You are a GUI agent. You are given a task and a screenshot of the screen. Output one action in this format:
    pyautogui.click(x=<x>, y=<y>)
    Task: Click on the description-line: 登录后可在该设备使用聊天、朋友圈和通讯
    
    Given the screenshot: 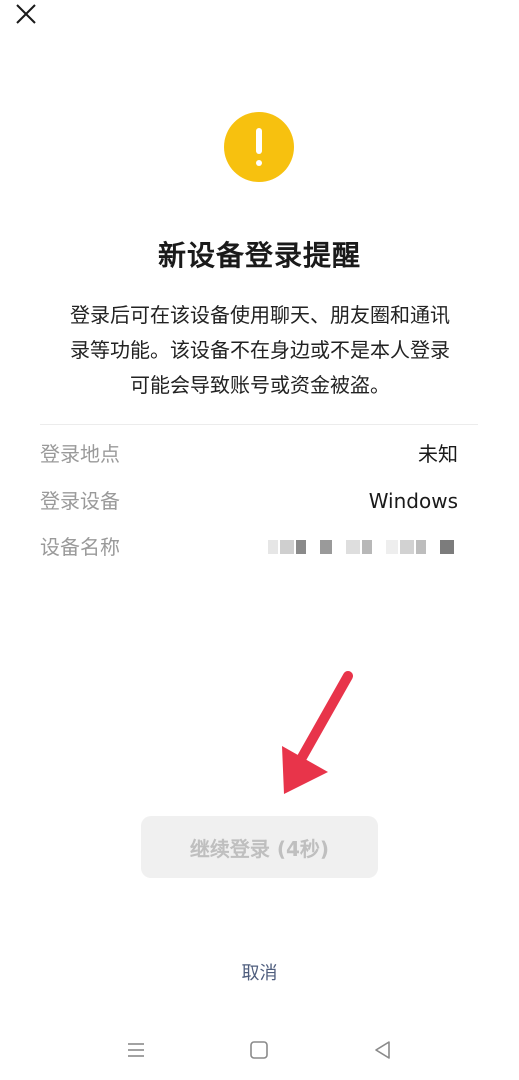 What is the action you would take?
    pyautogui.click(x=260, y=315)
    